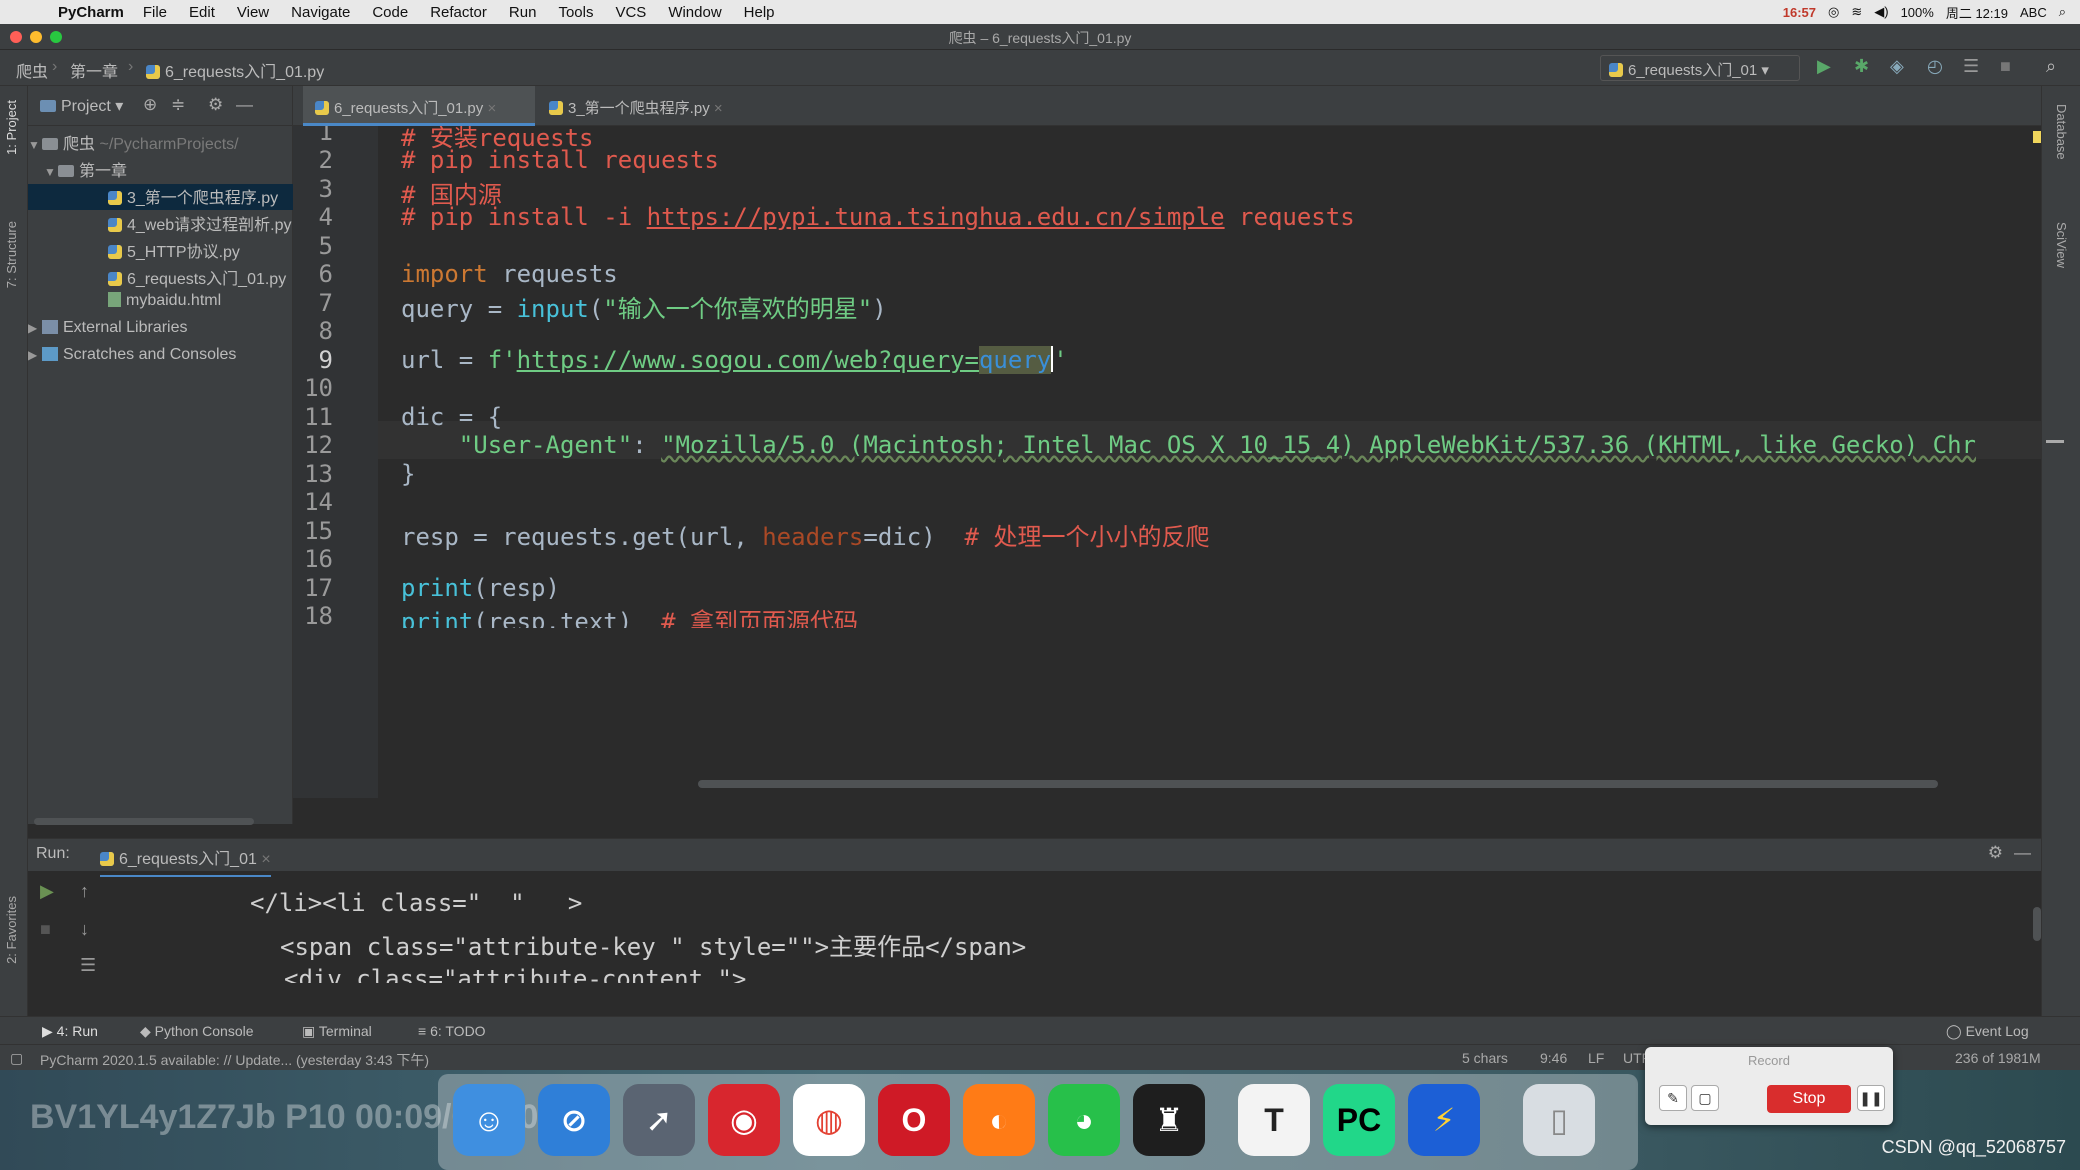  I want to click on safari-icon: ⊘, so click(574, 1120).